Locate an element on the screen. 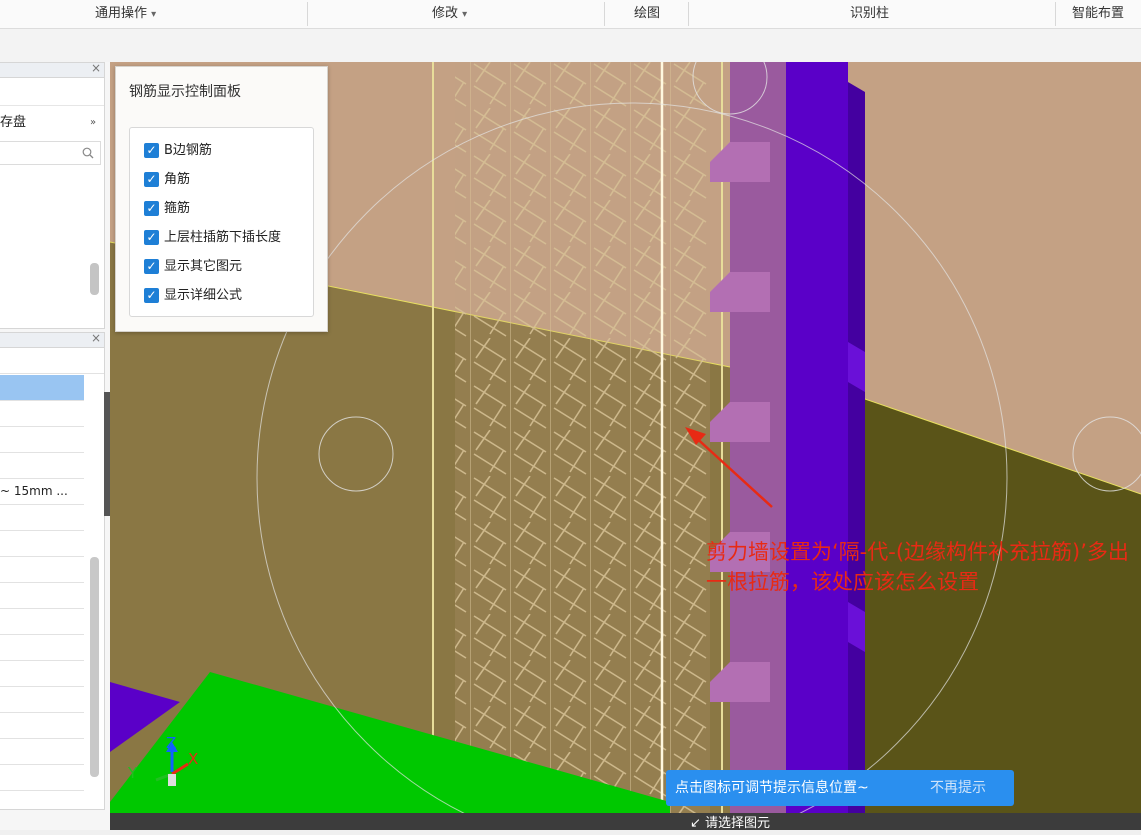 The height and width of the screenshot is (835, 1141). purple-side is located at coordinates (856, 456).